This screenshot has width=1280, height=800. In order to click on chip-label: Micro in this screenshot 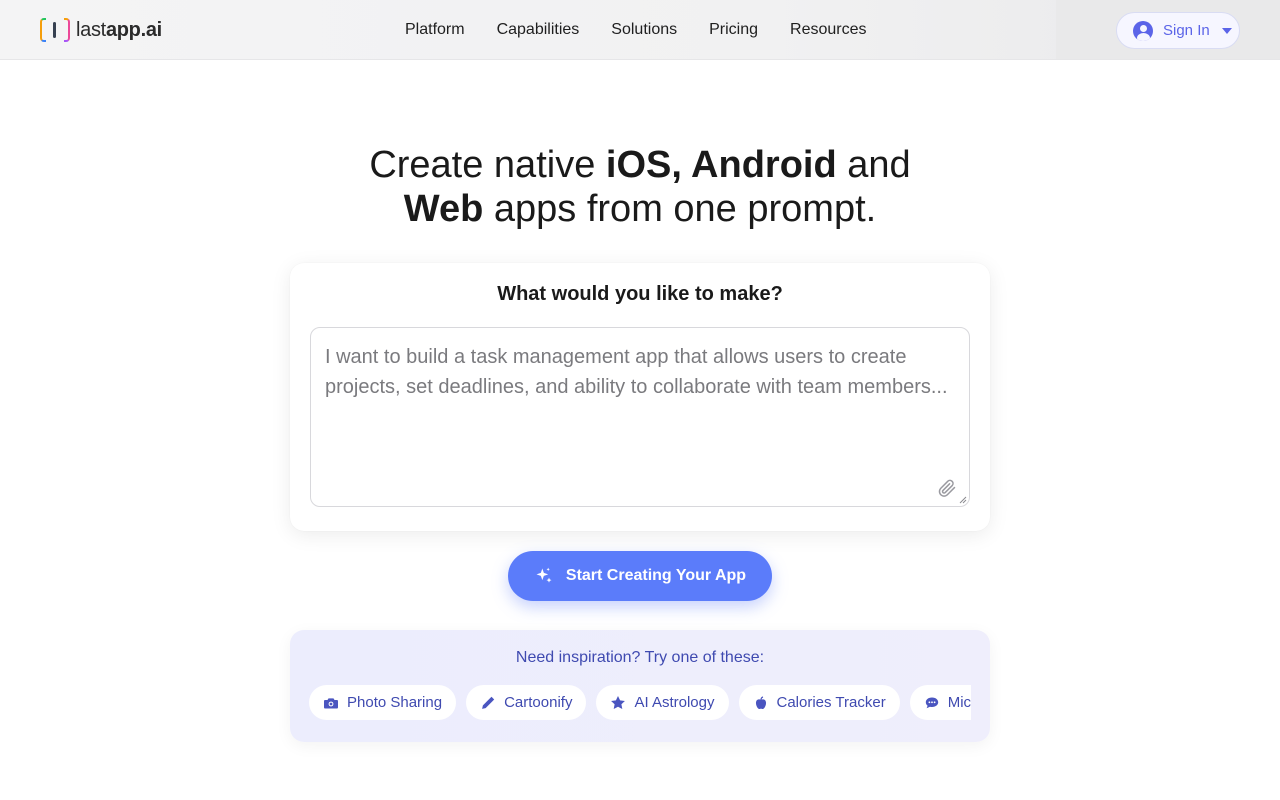, I will do `click(959, 702)`.